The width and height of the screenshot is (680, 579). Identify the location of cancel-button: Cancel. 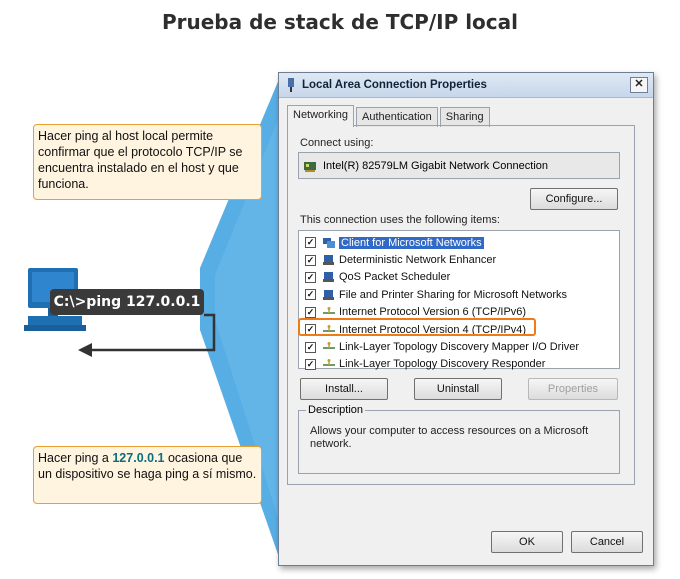
(607, 542).